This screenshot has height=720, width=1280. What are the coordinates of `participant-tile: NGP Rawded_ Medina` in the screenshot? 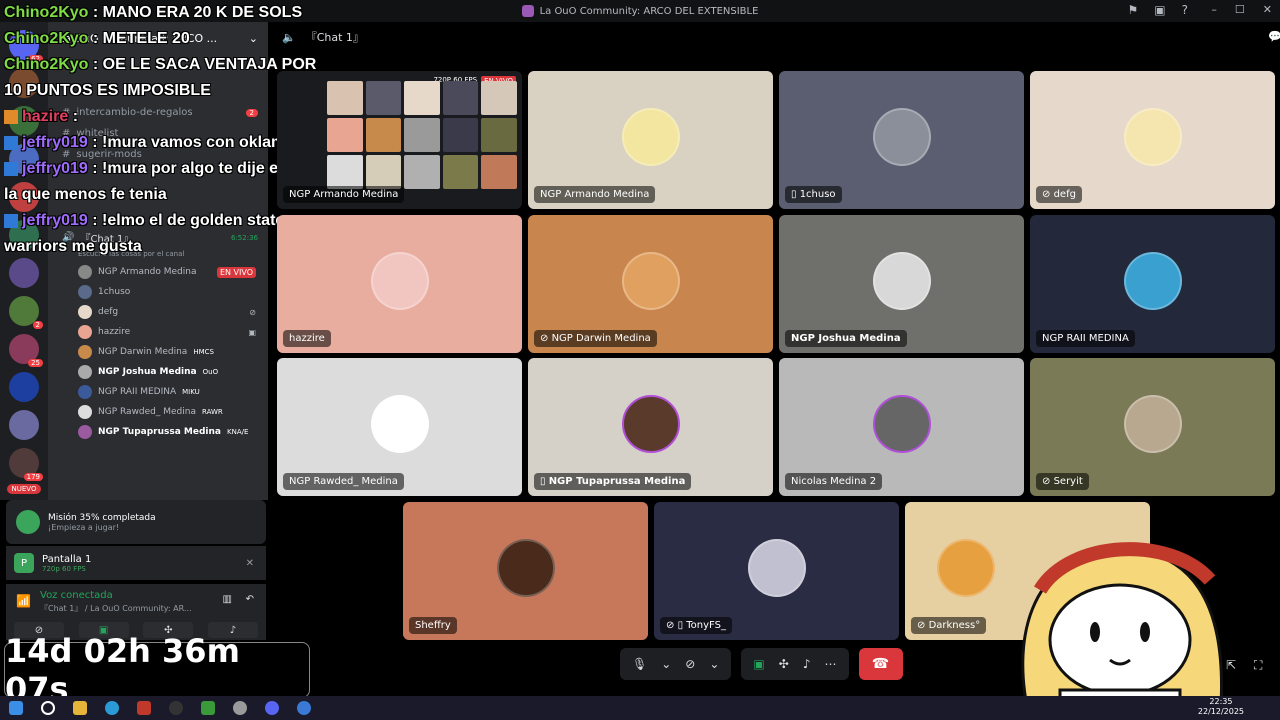 It's located at (399, 427).